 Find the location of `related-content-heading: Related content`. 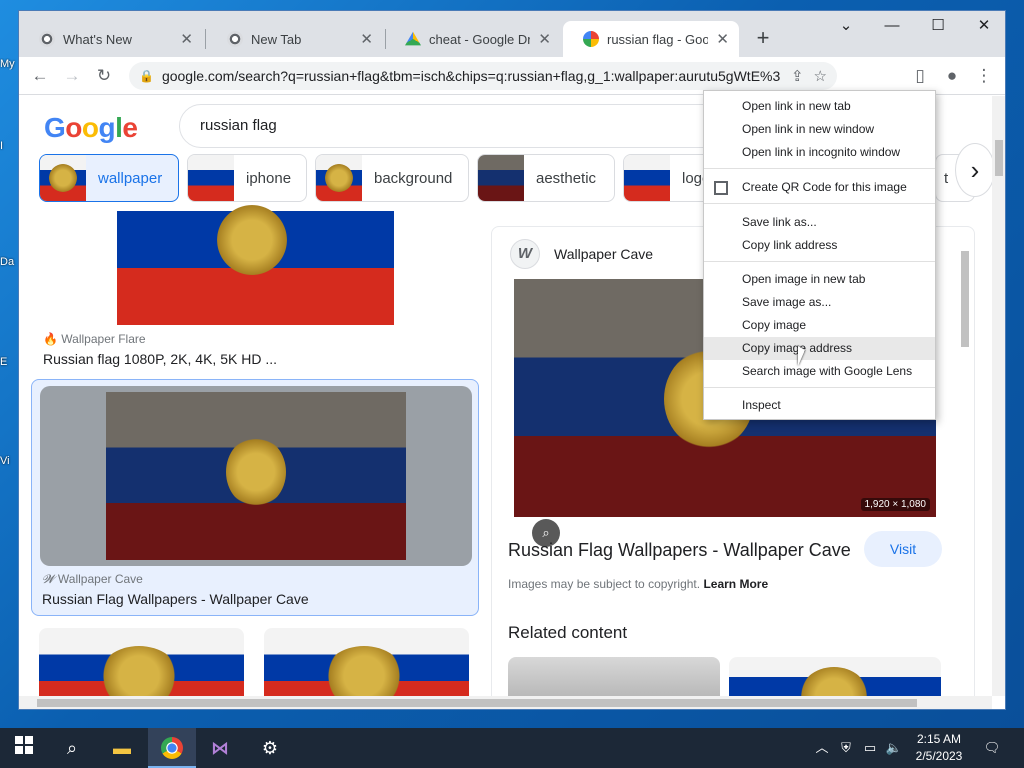

related-content-heading: Related content is located at coordinates (568, 632).